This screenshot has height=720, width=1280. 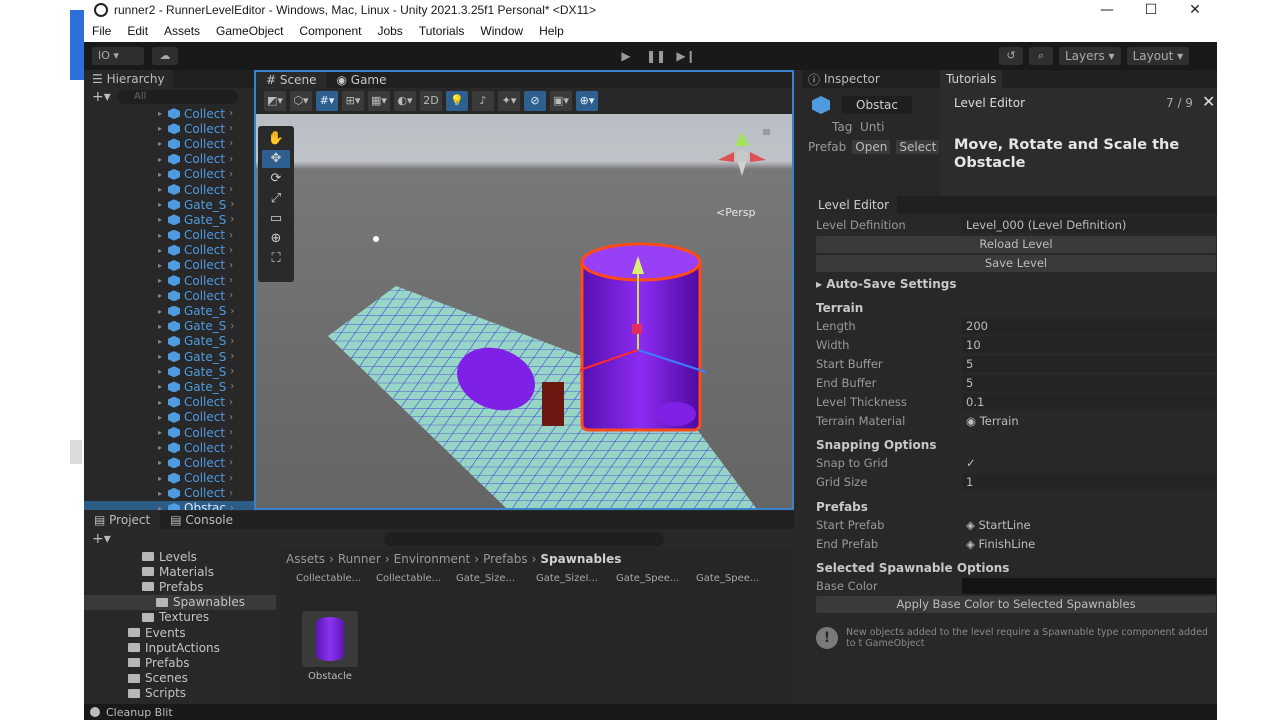 I want to click on asset-obstacle, so click(x=330, y=639).